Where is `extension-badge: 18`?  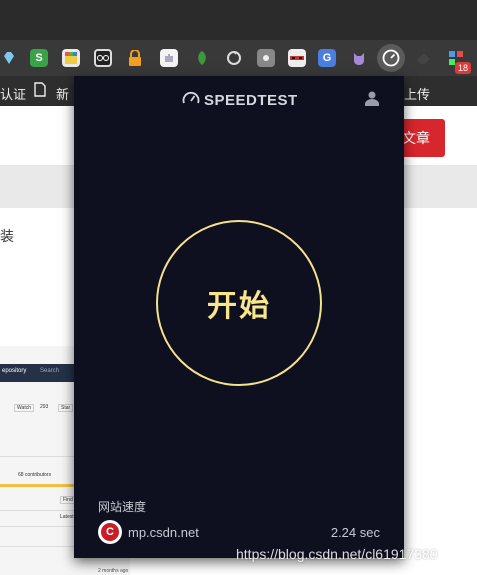 extension-badge: 18 is located at coordinates (462, 68).